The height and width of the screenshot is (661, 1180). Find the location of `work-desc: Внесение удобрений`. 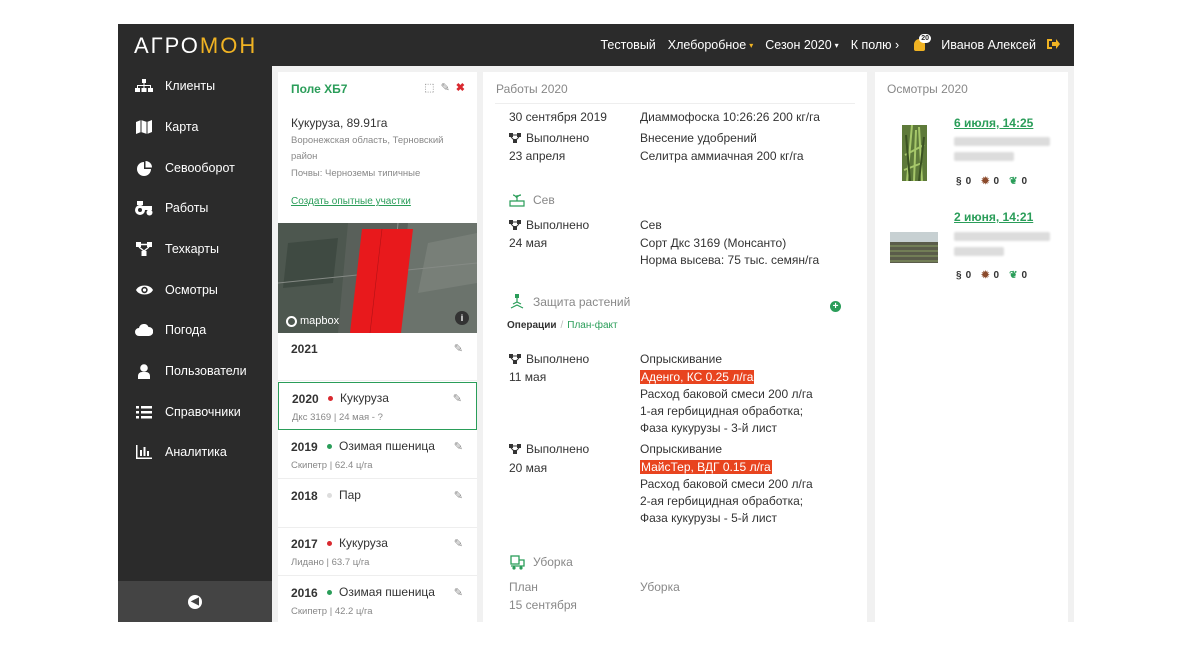

work-desc: Внесение удобрений is located at coordinates (698, 138).